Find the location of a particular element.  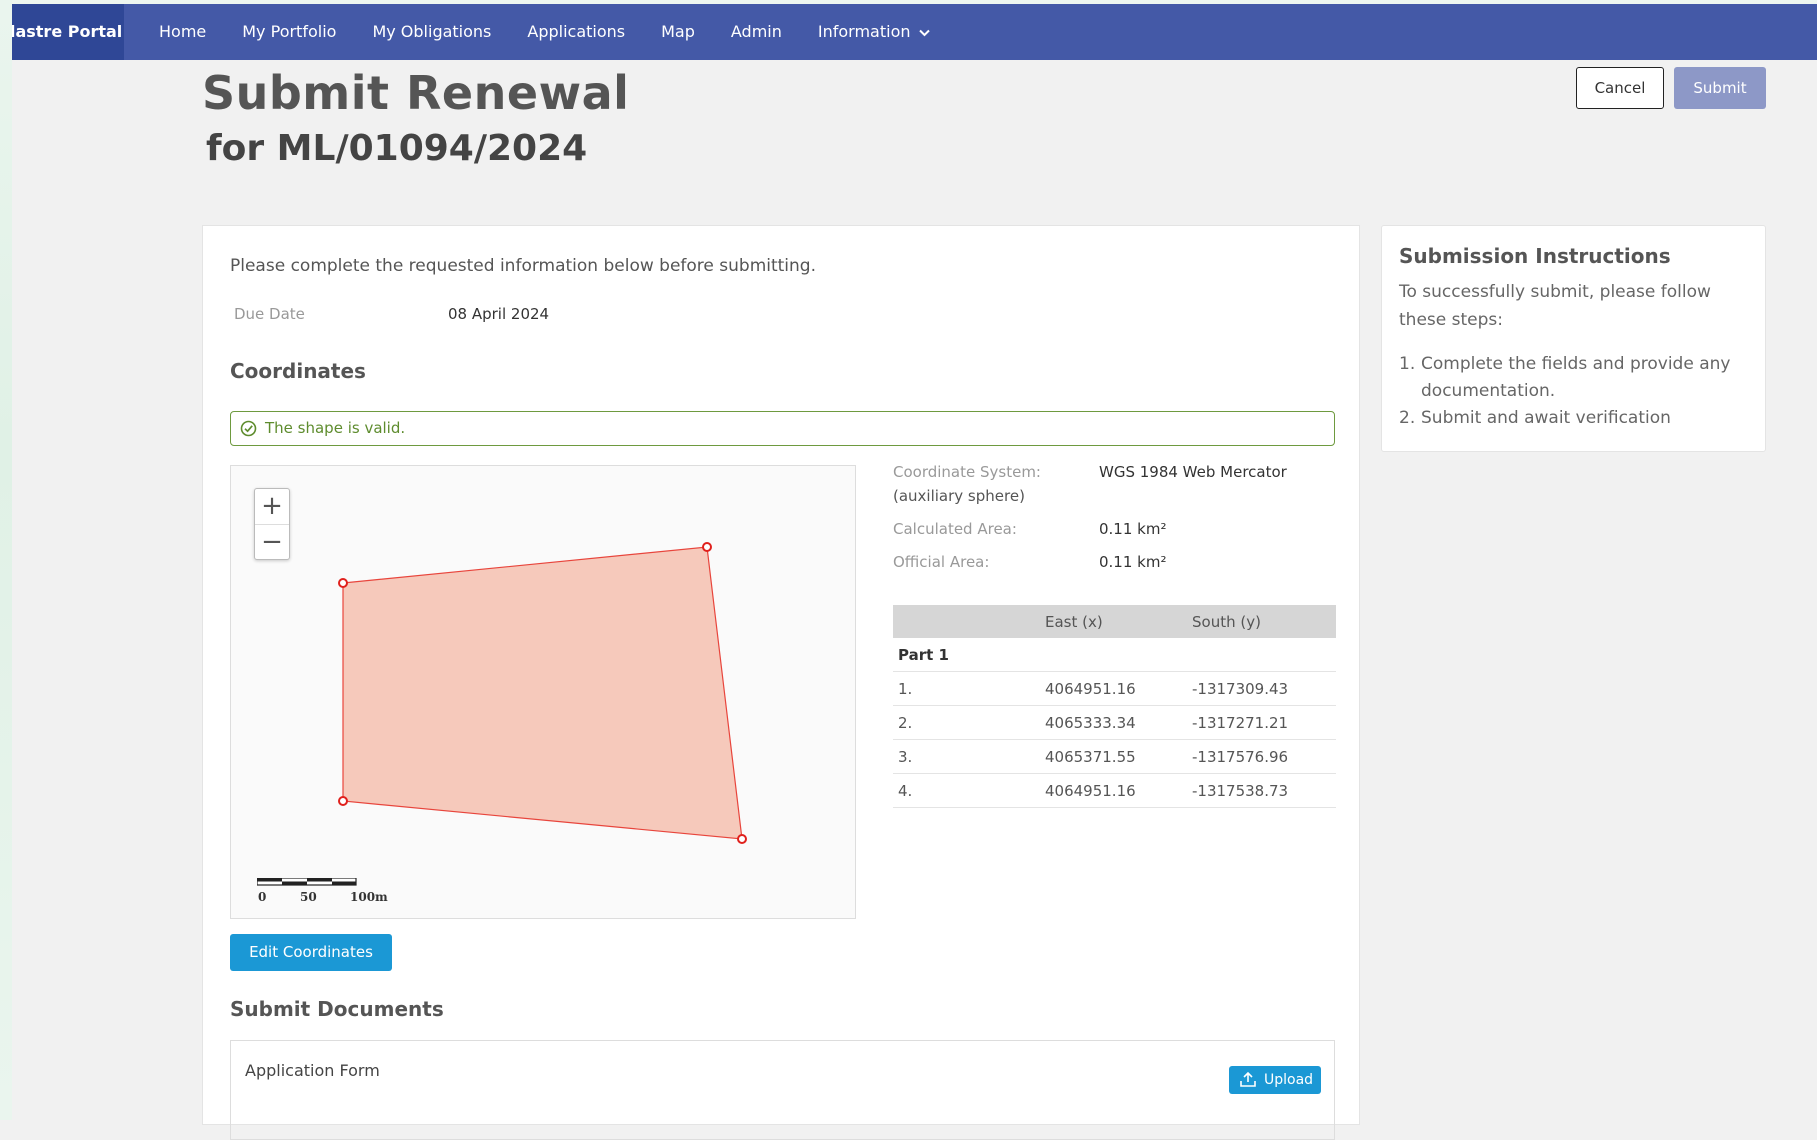

table-header-index is located at coordinates (966, 621).